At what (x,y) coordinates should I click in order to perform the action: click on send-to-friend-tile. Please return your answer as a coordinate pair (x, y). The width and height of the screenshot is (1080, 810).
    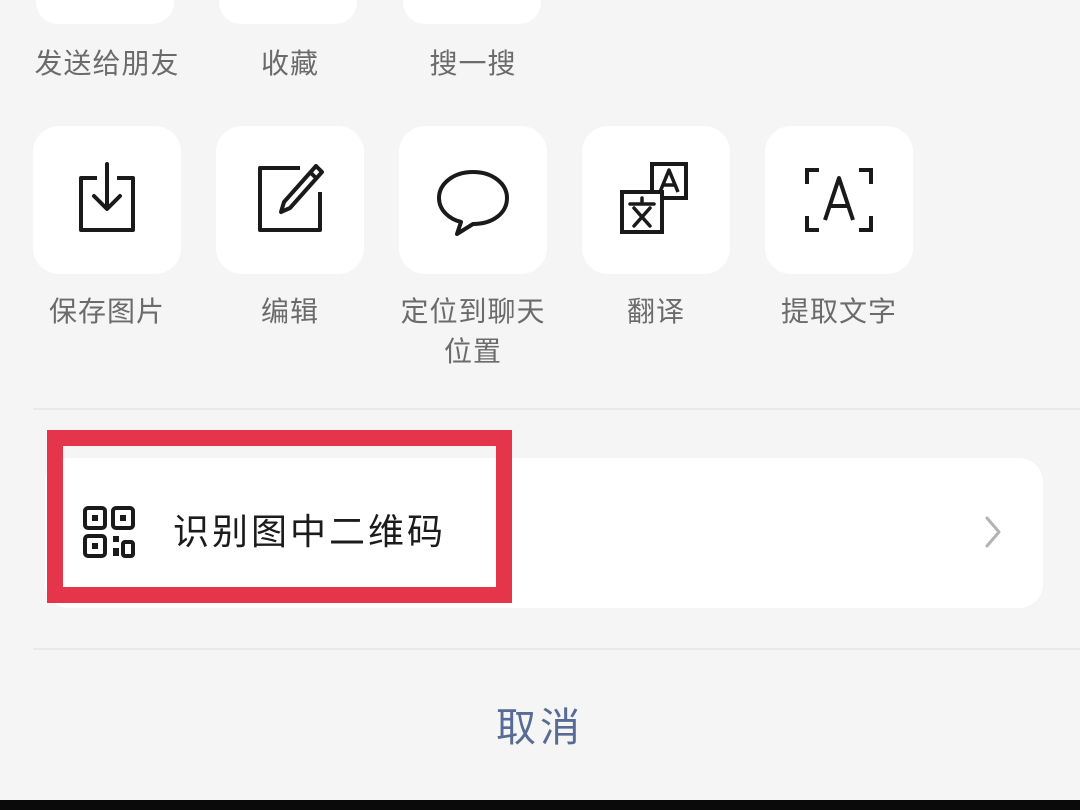
    Looking at the image, I should click on (105, 12).